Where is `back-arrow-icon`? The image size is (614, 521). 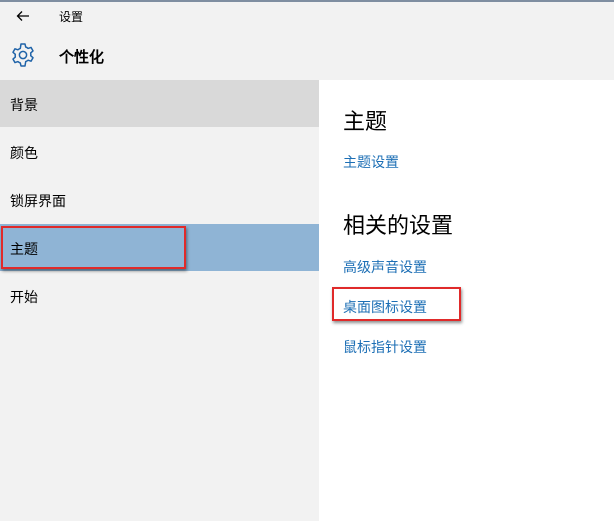 back-arrow-icon is located at coordinates (22, 16).